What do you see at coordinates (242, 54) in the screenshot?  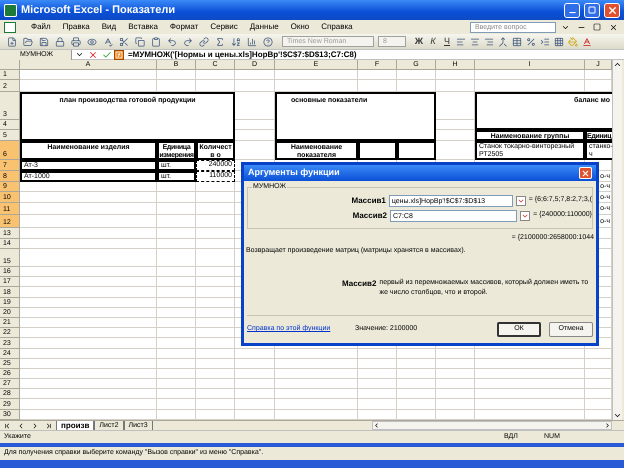 I see `formula-text: =МУМНОЖ('[Нормы и цены.xls]НорВр'!$C$7:$D$13;C7:C8)` at bounding box center [242, 54].